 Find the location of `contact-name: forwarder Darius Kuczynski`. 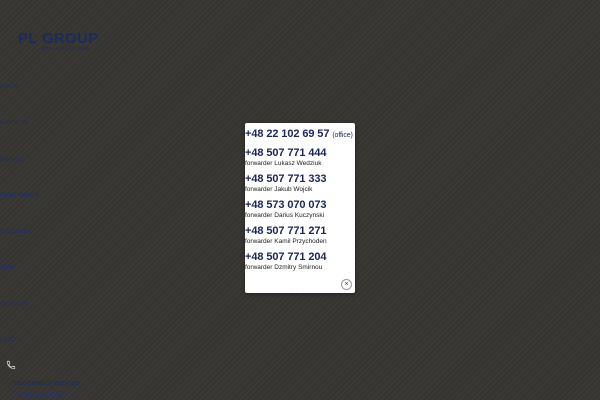

contact-name: forwarder Darius Kuczynski is located at coordinates (285, 215).